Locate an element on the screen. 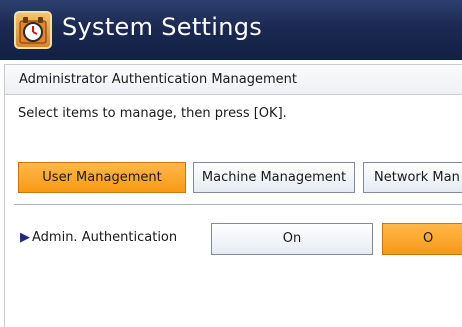 The height and width of the screenshot is (327, 462). option-off-button: O is located at coordinates (422, 239).